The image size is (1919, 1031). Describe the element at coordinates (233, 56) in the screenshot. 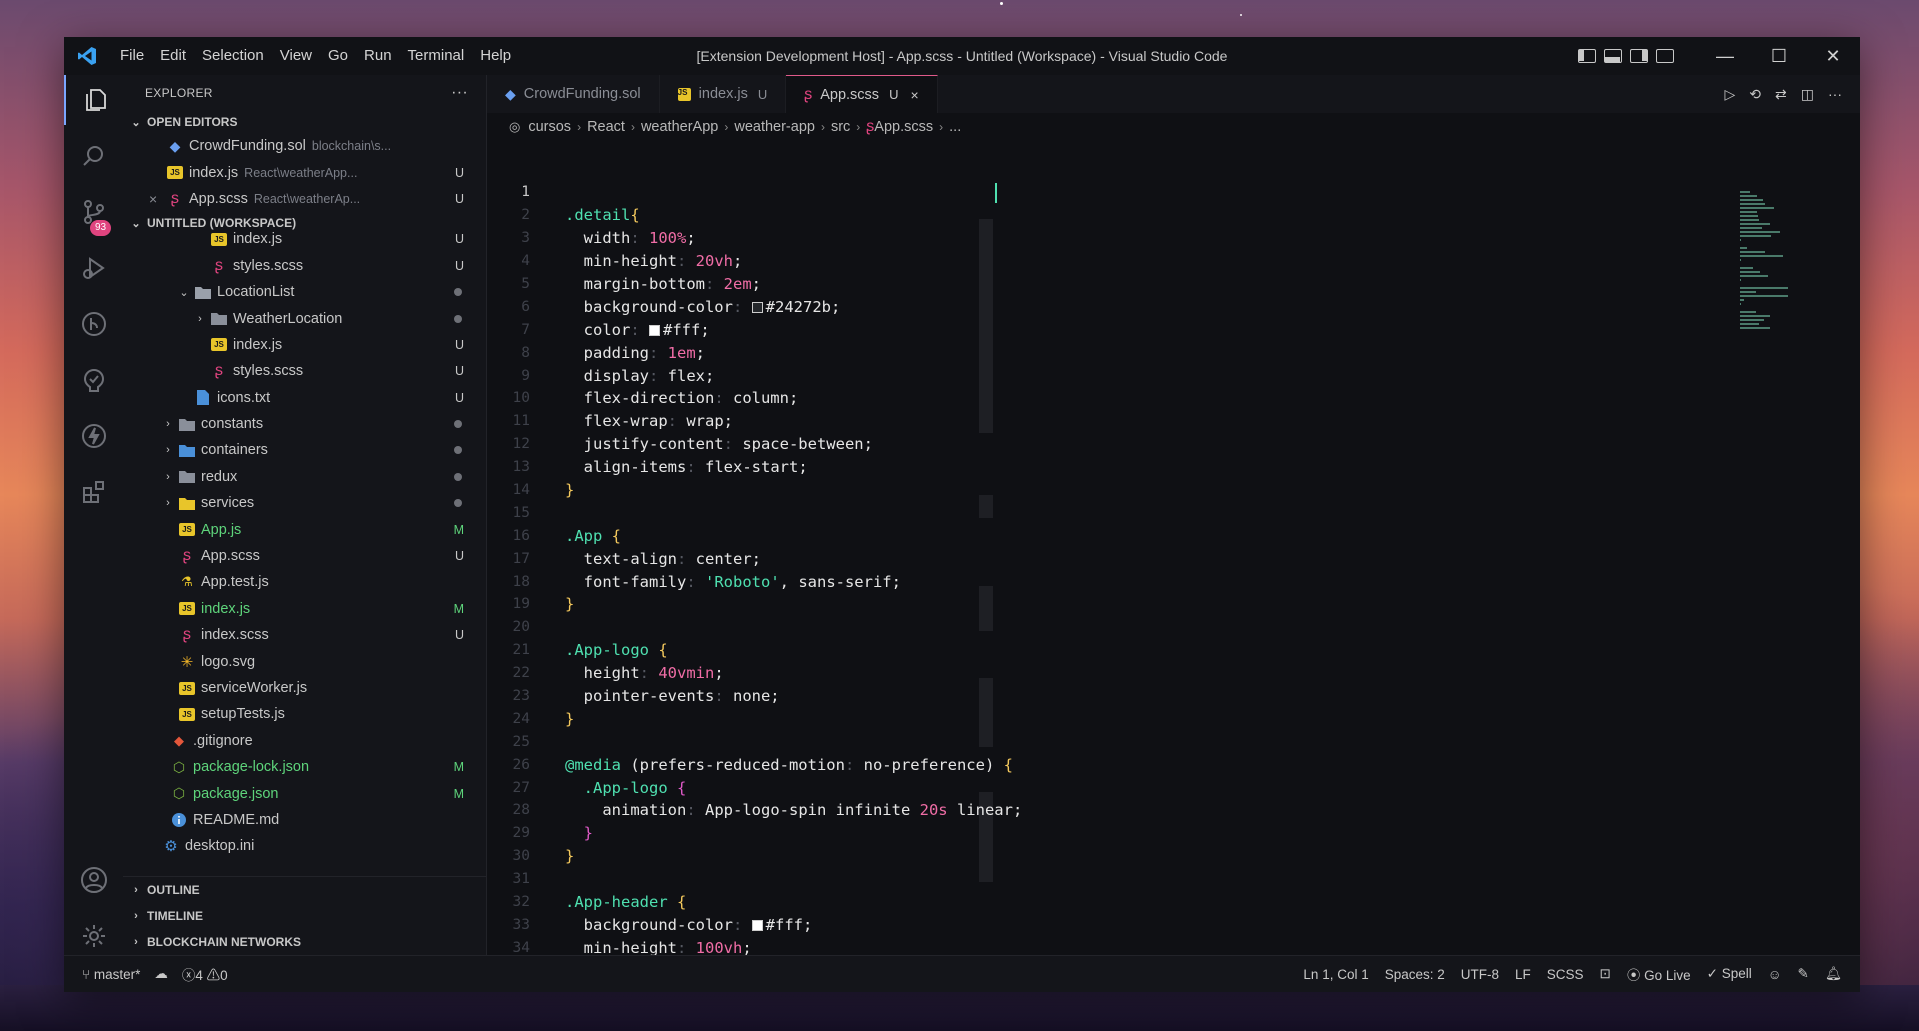

I see `menu-selection: Selection` at that location.